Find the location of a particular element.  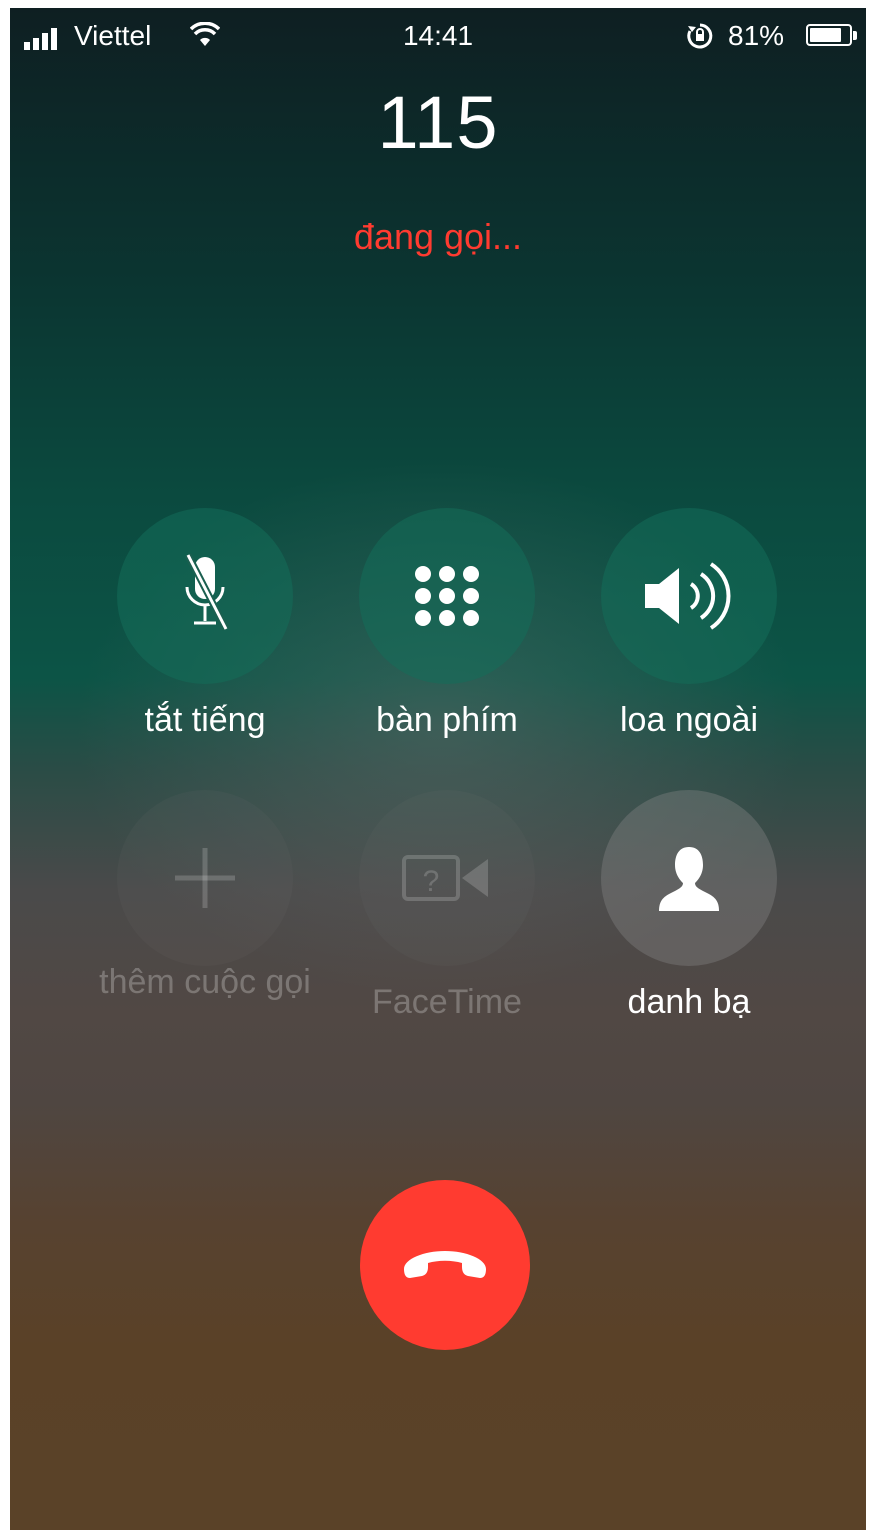

status-bar: Viettel 14:41 81% is located at coordinates (438, 36).